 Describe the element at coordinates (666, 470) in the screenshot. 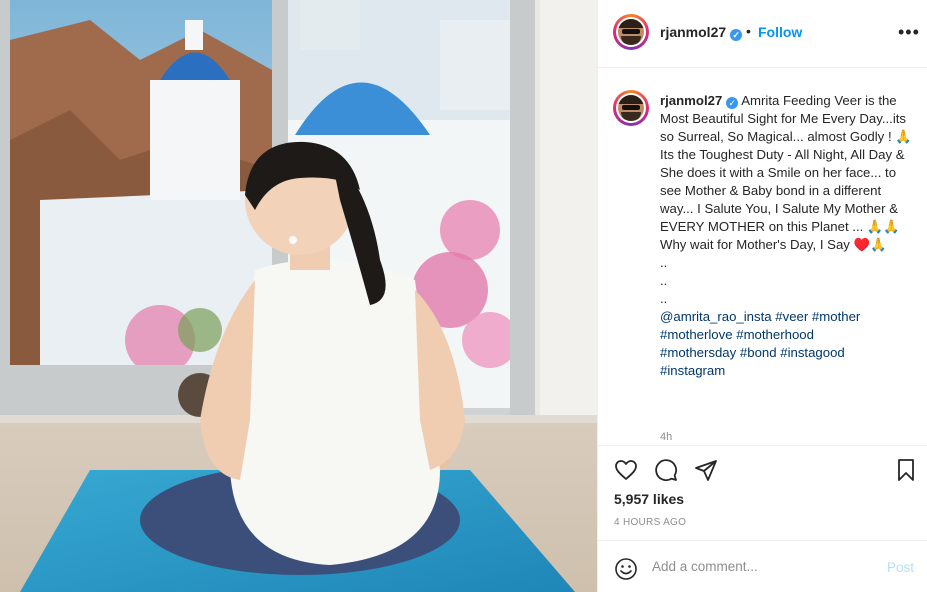

I see `comment-icon` at that location.